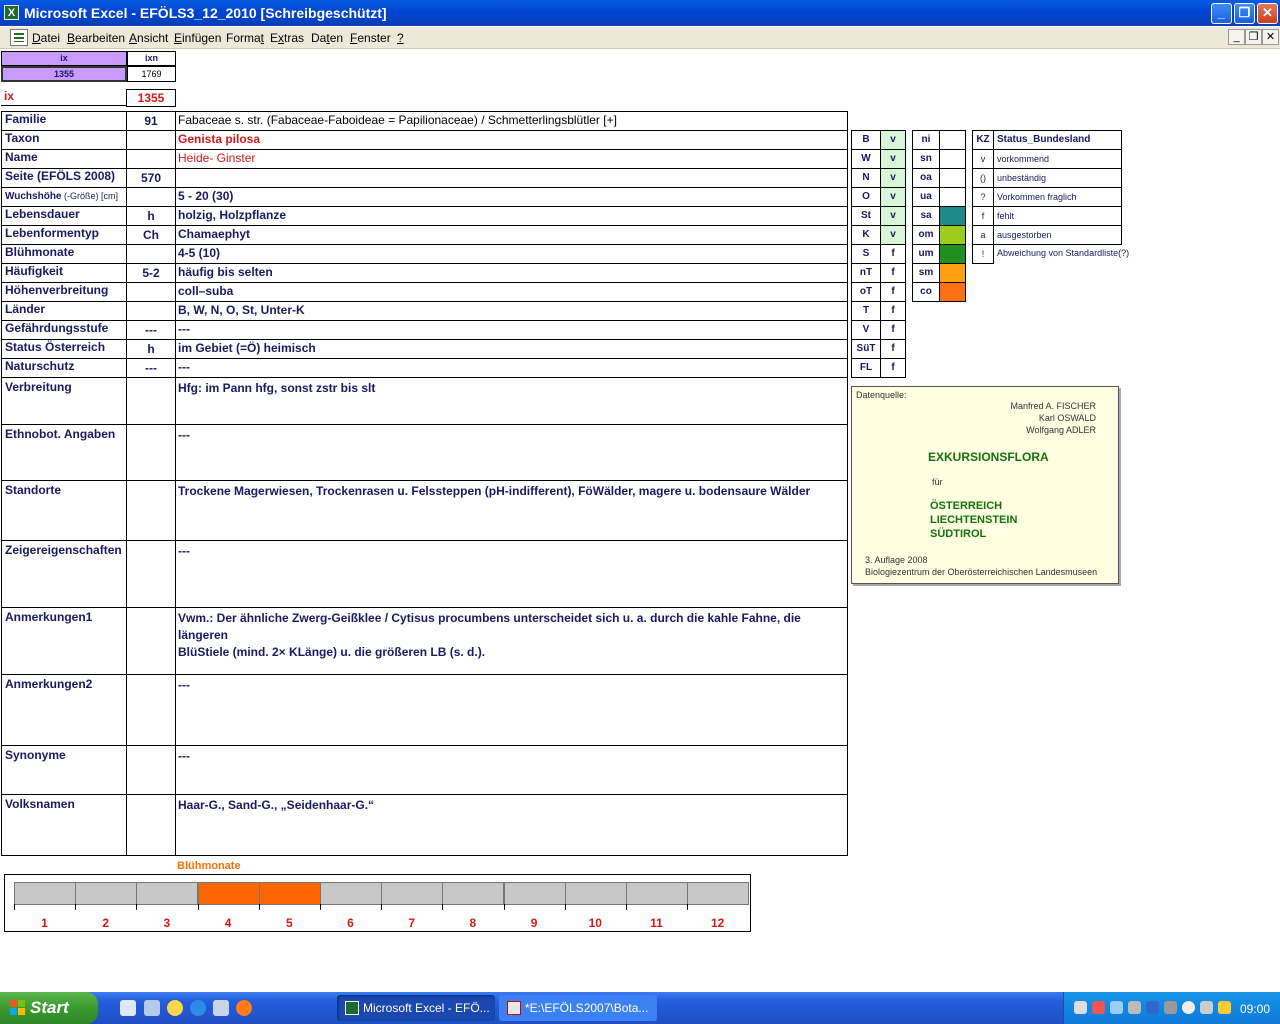  What do you see at coordinates (151, 235) in the screenshot?
I see `field-code: Ch` at bounding box center [151, 235].